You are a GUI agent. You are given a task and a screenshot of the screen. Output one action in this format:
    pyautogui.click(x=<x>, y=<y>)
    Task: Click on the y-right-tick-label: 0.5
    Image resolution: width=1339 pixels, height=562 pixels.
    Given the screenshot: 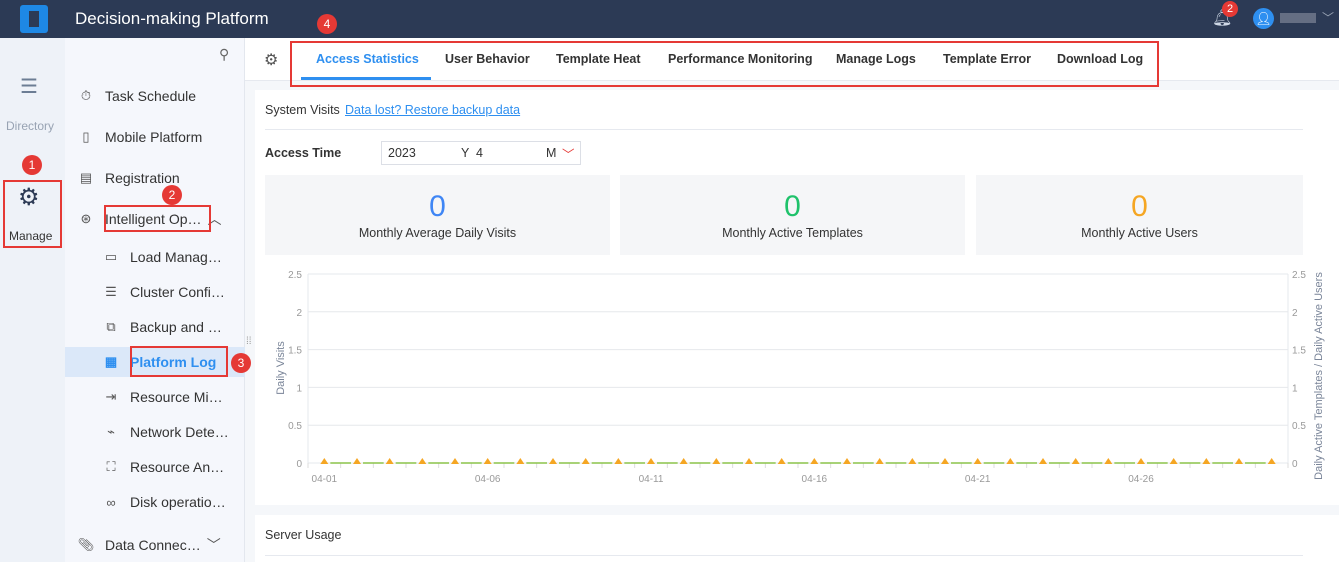 What is the action you would take?
    pyautogui.click(x=1299, y=426)
    